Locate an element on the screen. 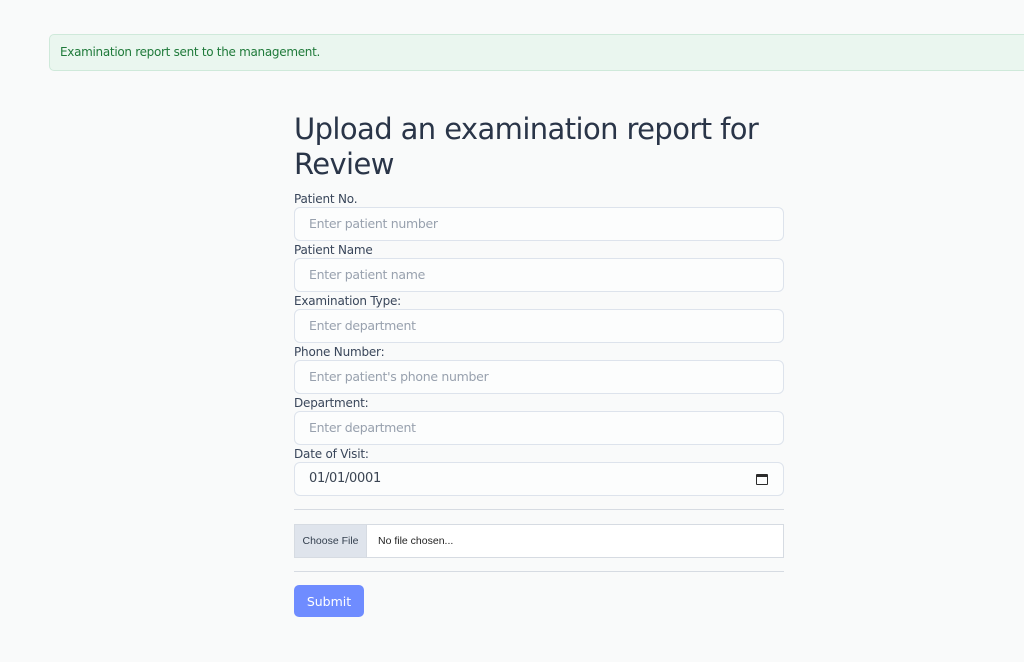 The height and width of the screenshot is (662, 1024). page-title: Upload an examination report for Review is located at coordinates (526, 146).